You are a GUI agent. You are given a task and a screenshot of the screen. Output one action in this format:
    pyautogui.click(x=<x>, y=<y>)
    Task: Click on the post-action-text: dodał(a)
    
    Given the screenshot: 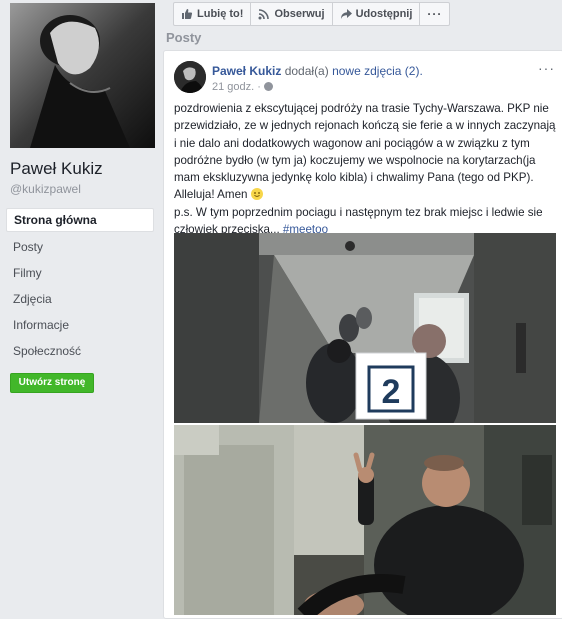 What is the action you would take?
    pyautogui.click(x=306, y=71)
    